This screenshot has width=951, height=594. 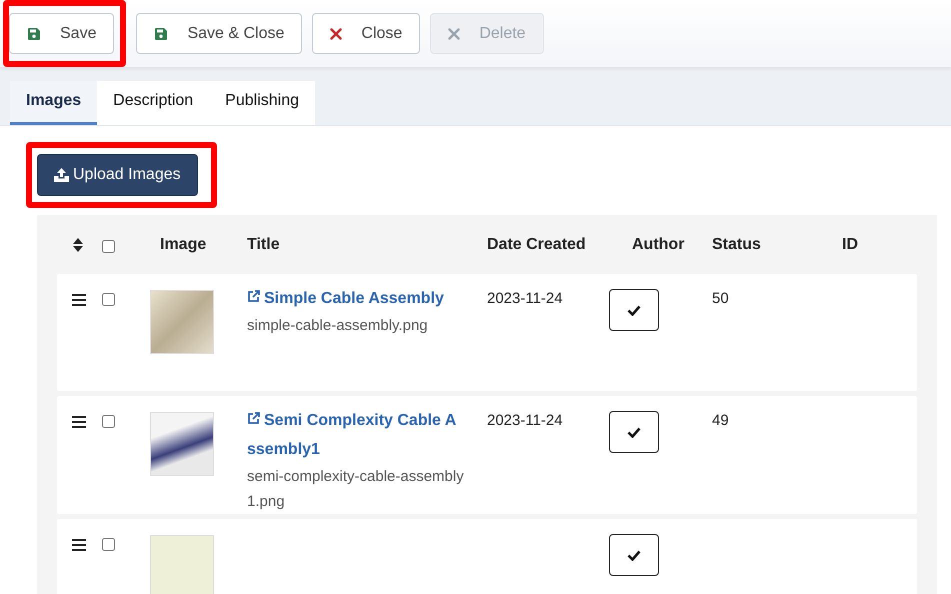 What do you see at coordinates (356, 298) in the screenshot?
I see `title-link: Simple Cable Assembly` at bounding box center [356, 298].